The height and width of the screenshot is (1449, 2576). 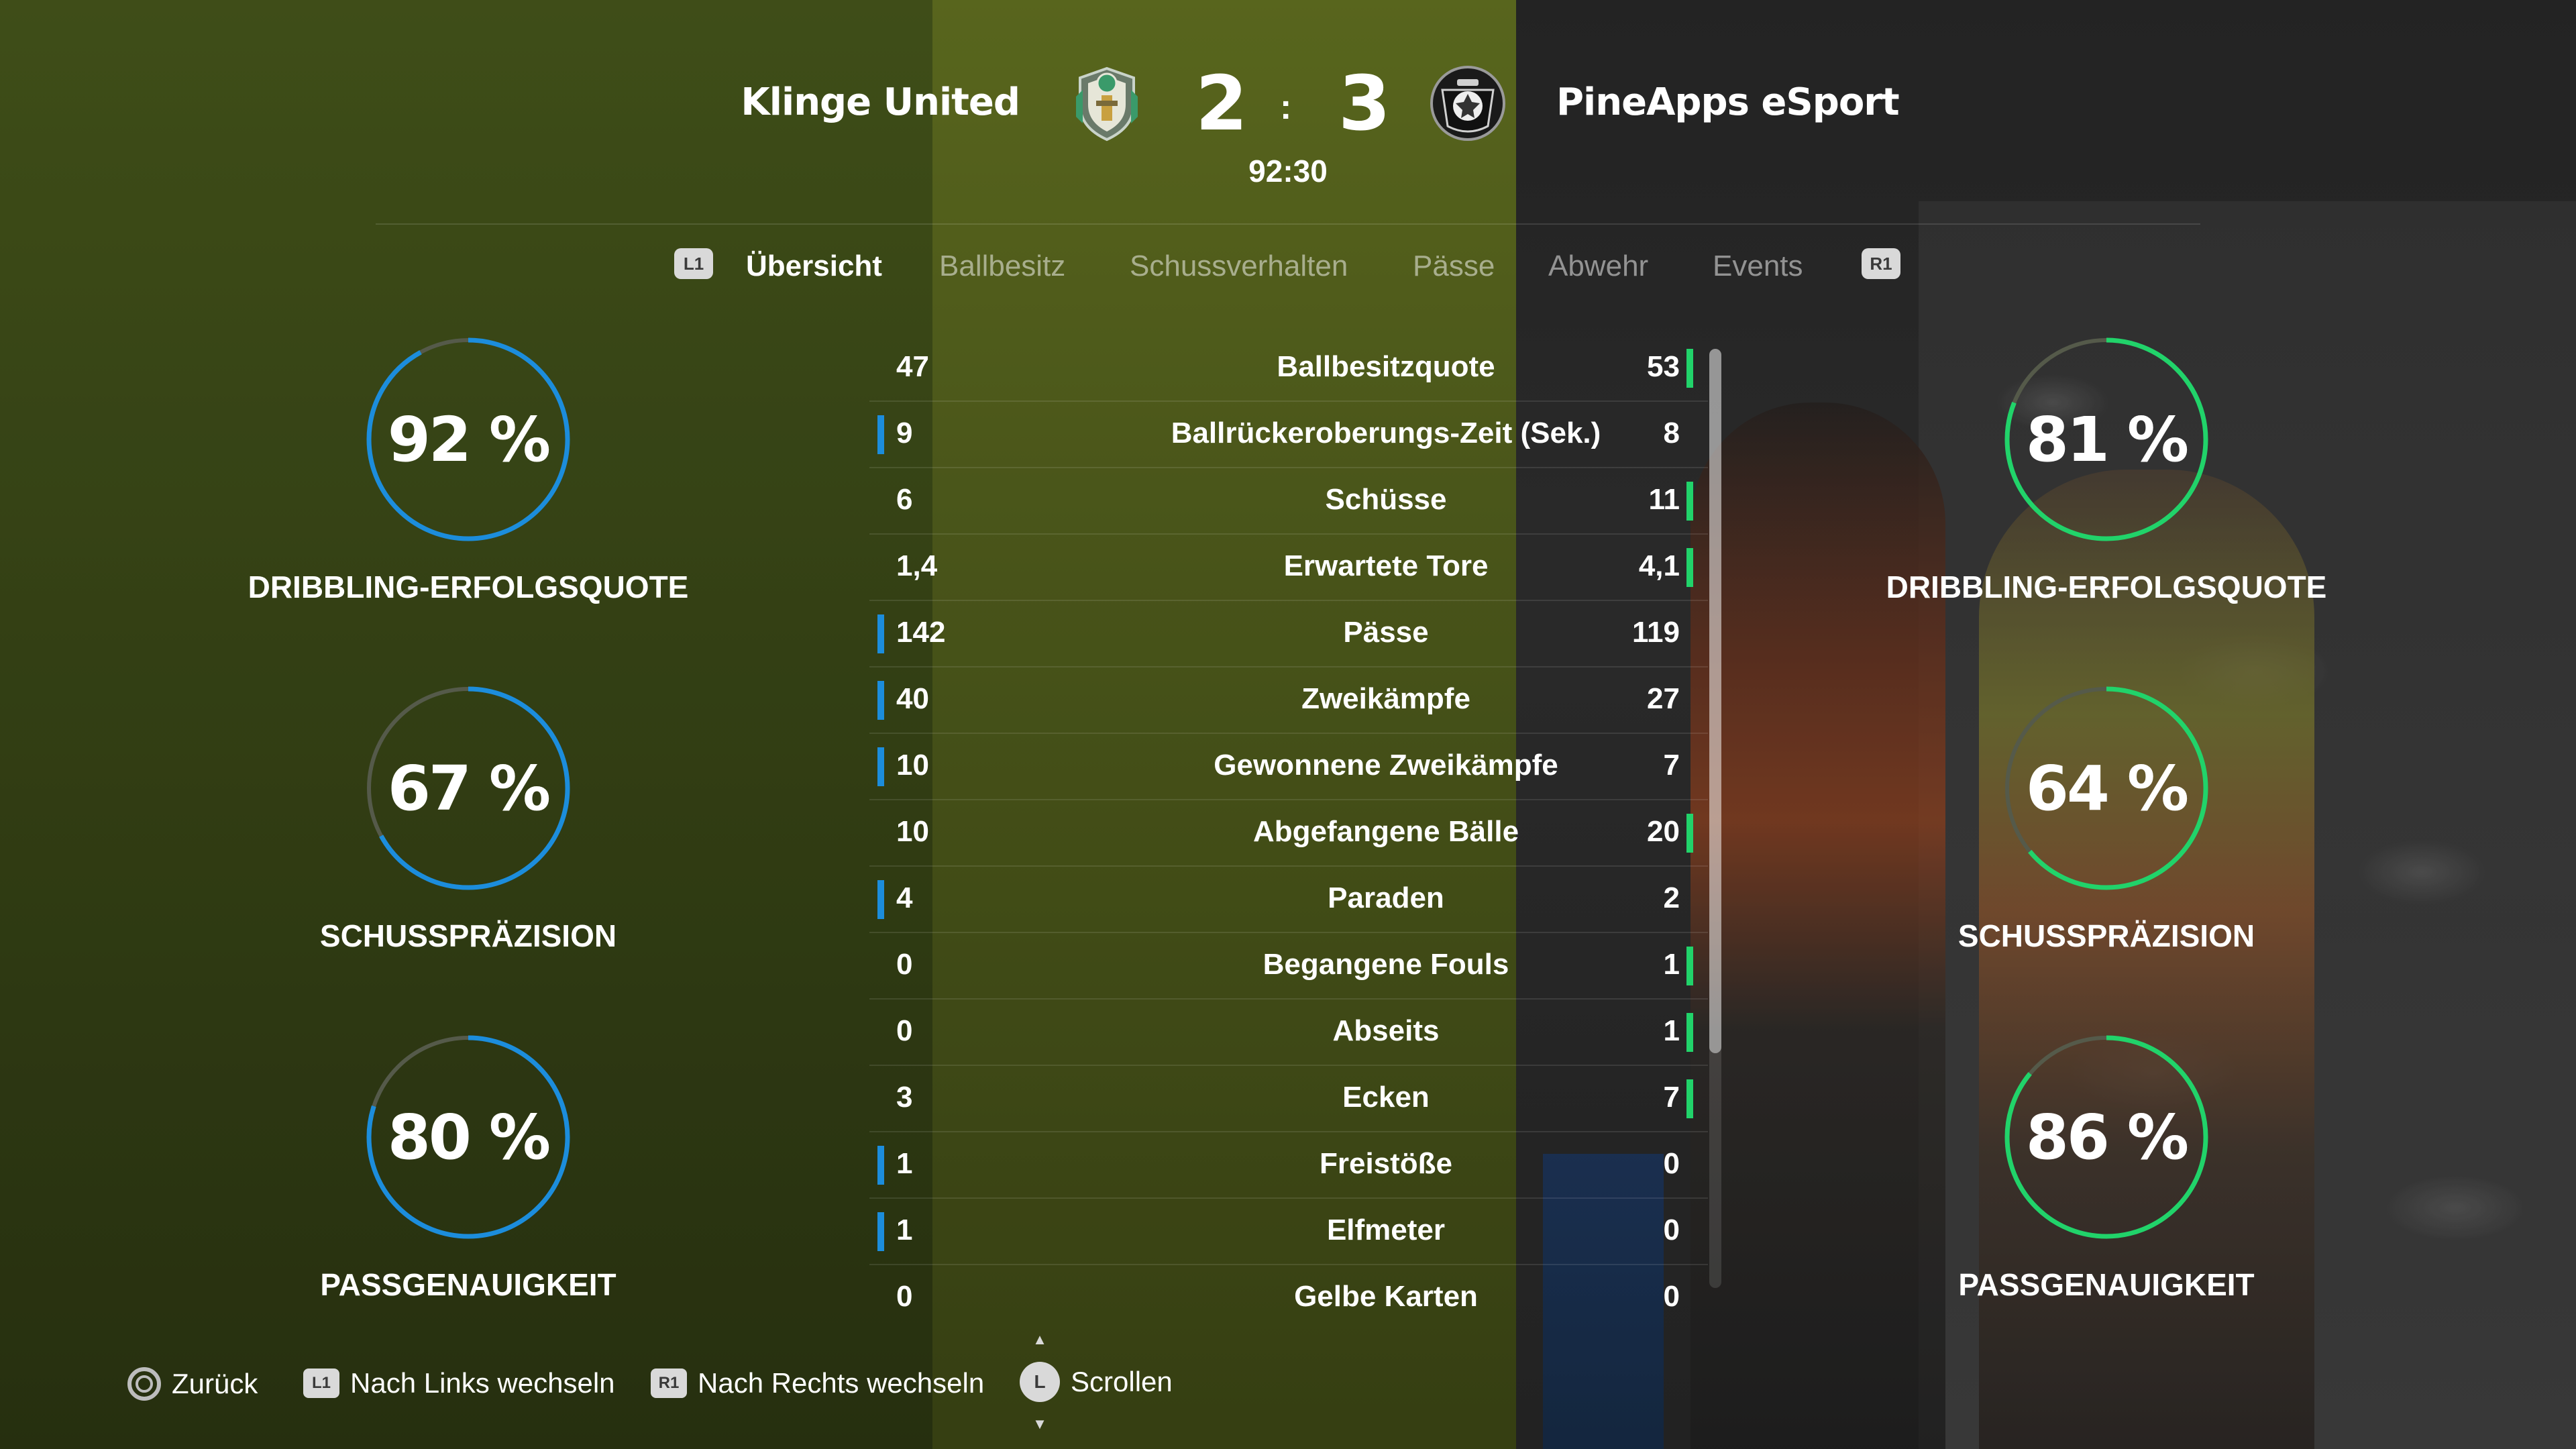 I want to click on stat-away-value: 7, so click(x=1671, y=1097).